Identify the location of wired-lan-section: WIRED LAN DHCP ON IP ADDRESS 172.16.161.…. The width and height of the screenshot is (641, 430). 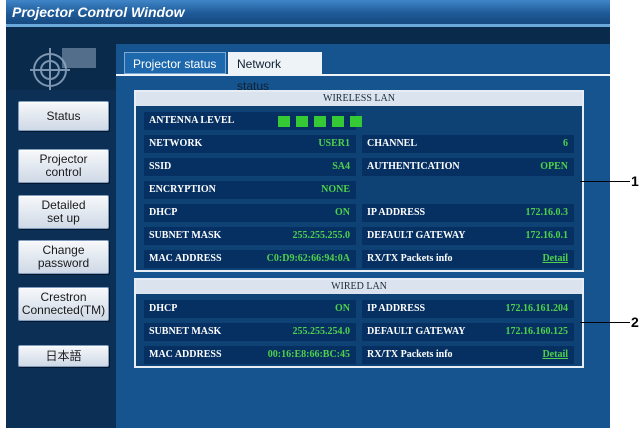
(359, 323).